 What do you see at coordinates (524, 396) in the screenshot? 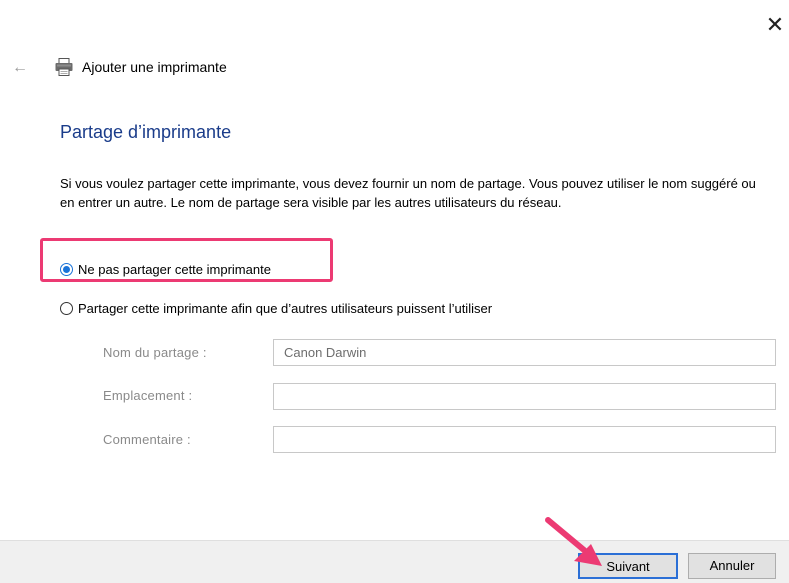
I see `location-field` at bounding box center [524, 396].